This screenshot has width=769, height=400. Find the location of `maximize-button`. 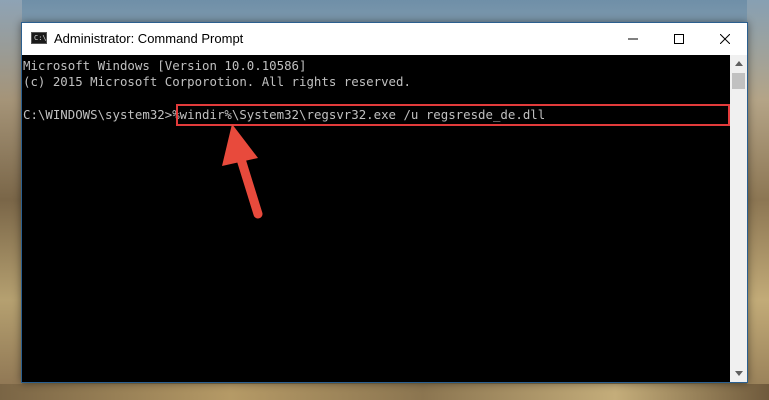

maximize-button is located at coordinates (679, 39).